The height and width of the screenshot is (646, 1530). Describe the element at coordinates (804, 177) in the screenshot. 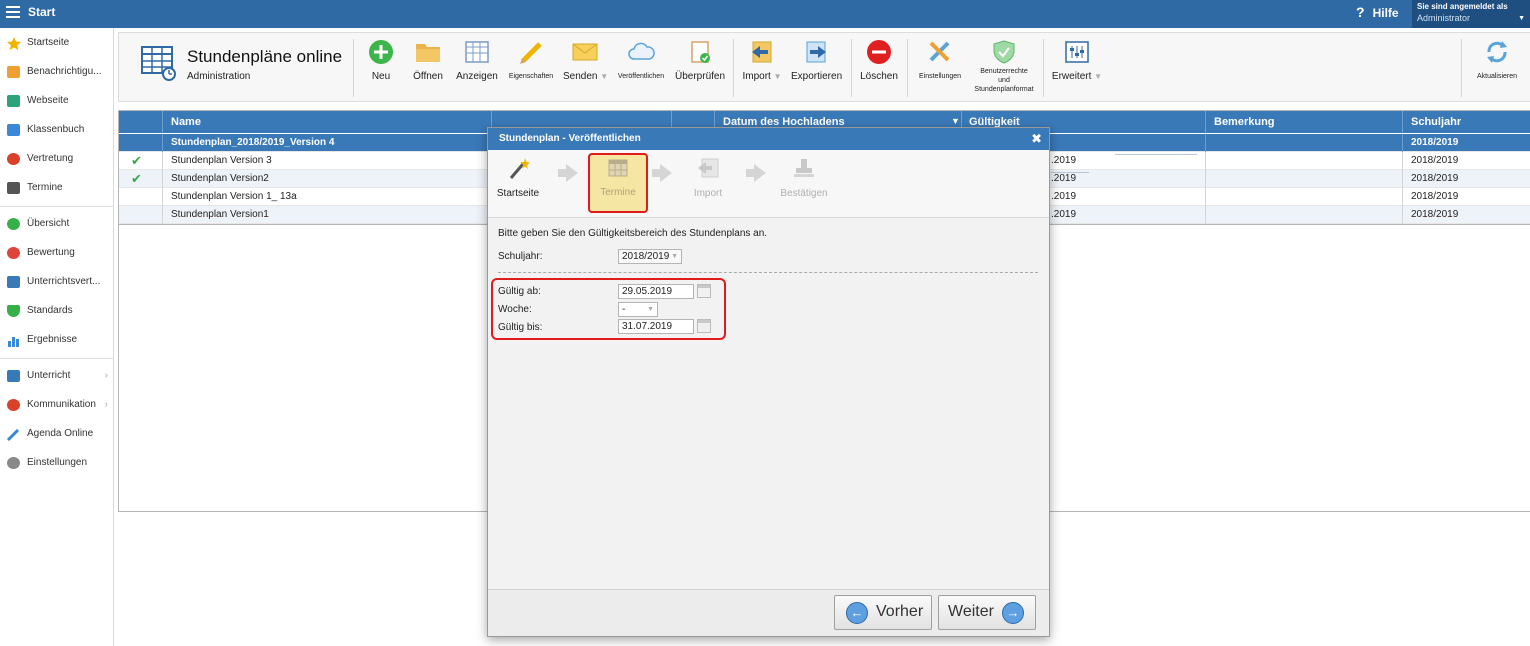

I see `wizard-step-bestaetigen: Bestätigen` at that location.